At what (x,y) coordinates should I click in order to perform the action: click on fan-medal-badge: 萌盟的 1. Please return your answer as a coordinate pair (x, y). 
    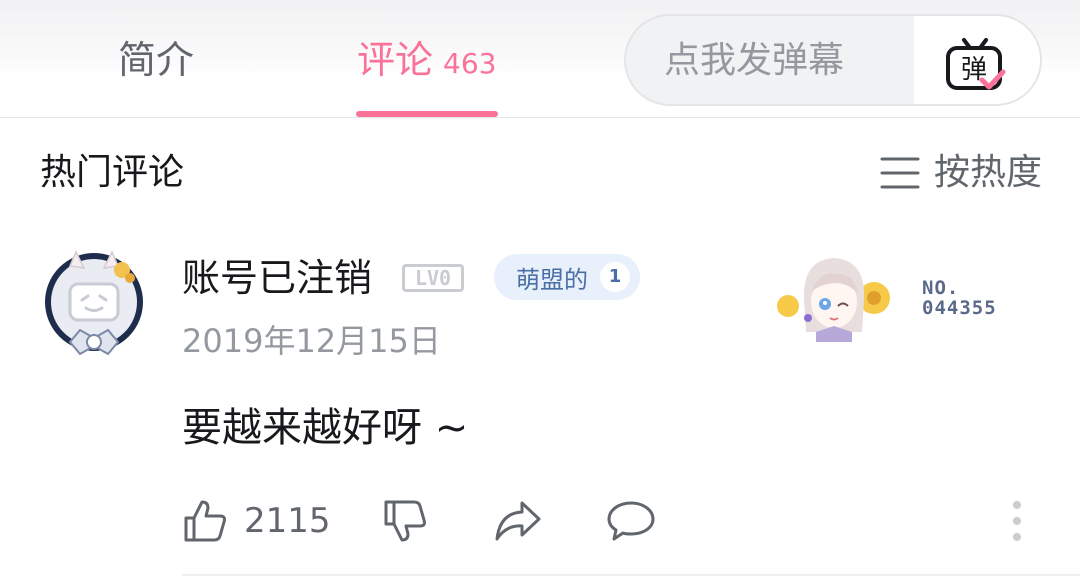
    Looking at the image, I should click on (567, 277).